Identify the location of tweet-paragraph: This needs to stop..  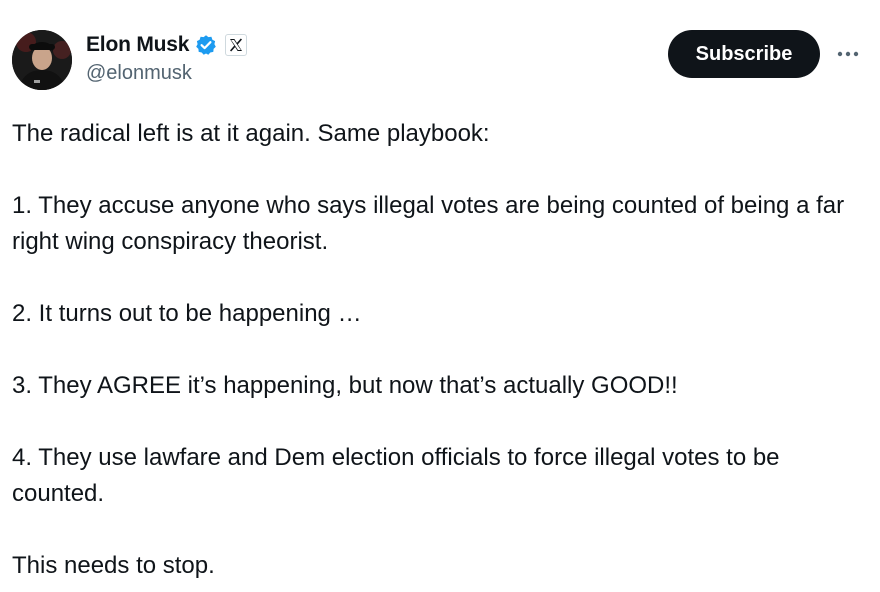
(113, 565).